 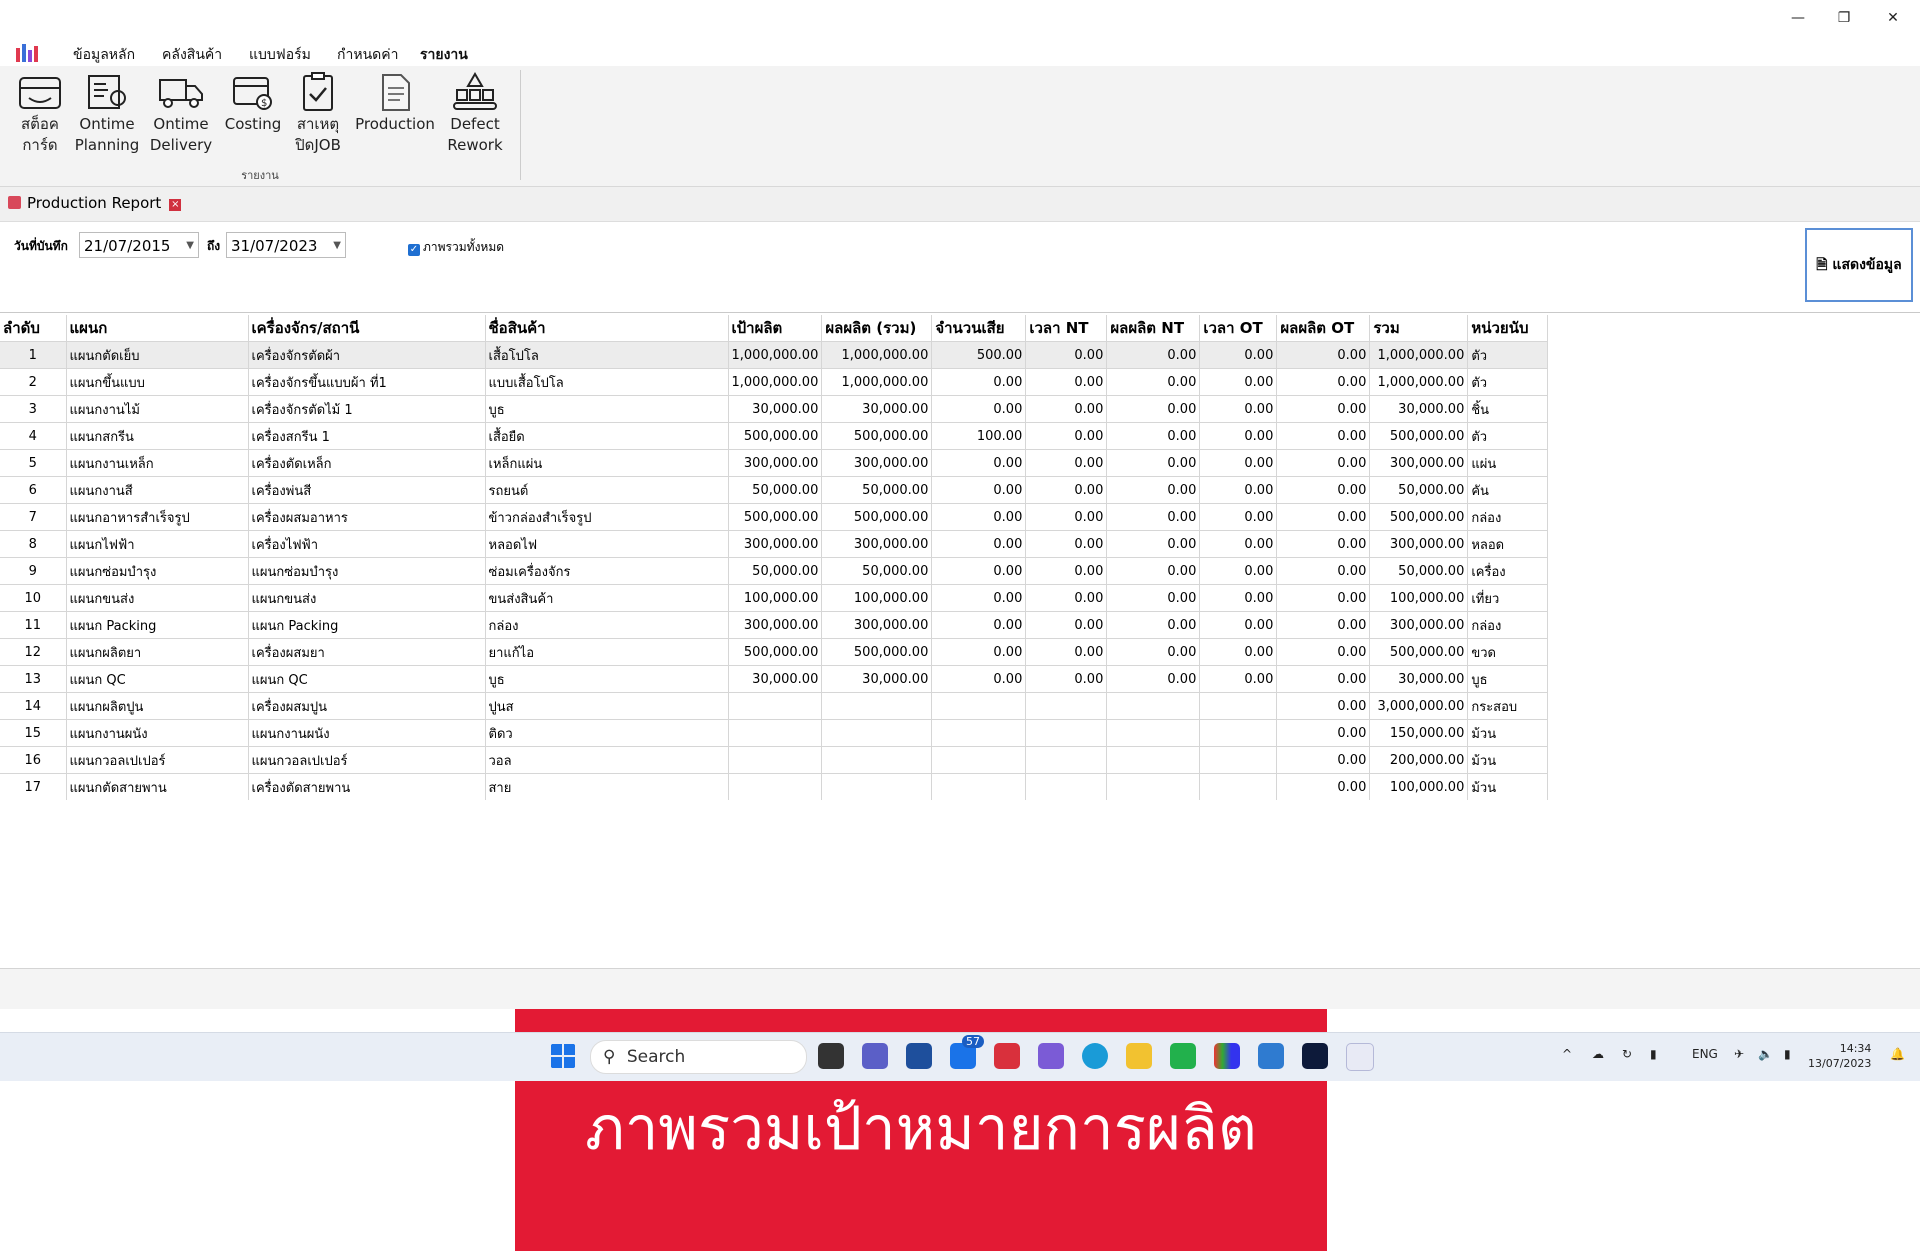 What do you see at coordinates (698, 1057) in the screenshot?
I see `taskbar-search: ⚲ Search` at bounding box center [698, 1057].